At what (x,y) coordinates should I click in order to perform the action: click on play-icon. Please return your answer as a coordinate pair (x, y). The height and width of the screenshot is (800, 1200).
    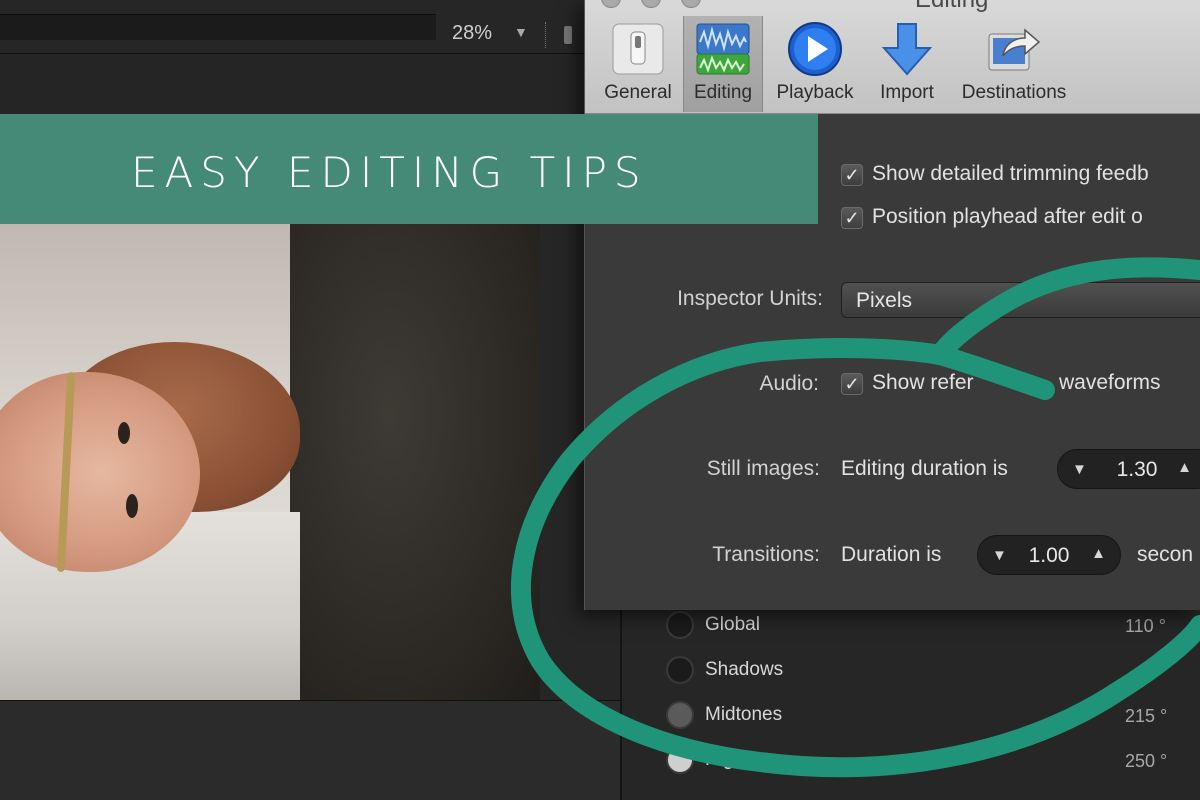
    Looking at the image, I should click on (815, 49).